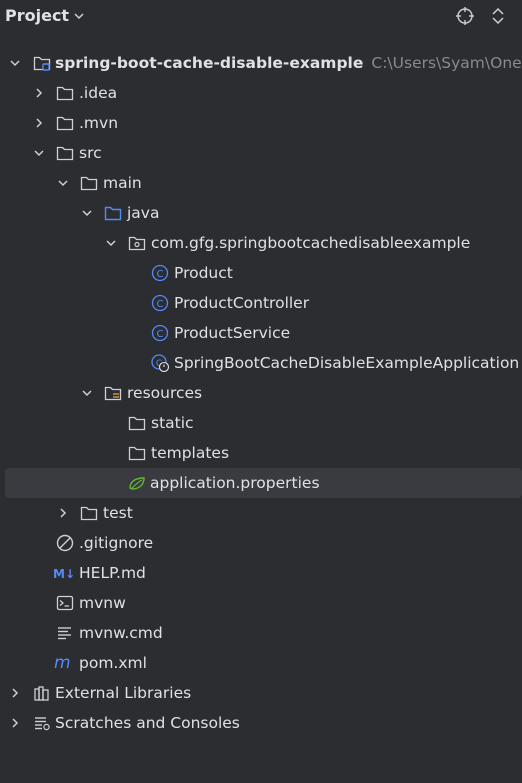 The height and width of the screenshot is (783, 522). I want to click on tree-node-templates: templates, so click(261, 453).